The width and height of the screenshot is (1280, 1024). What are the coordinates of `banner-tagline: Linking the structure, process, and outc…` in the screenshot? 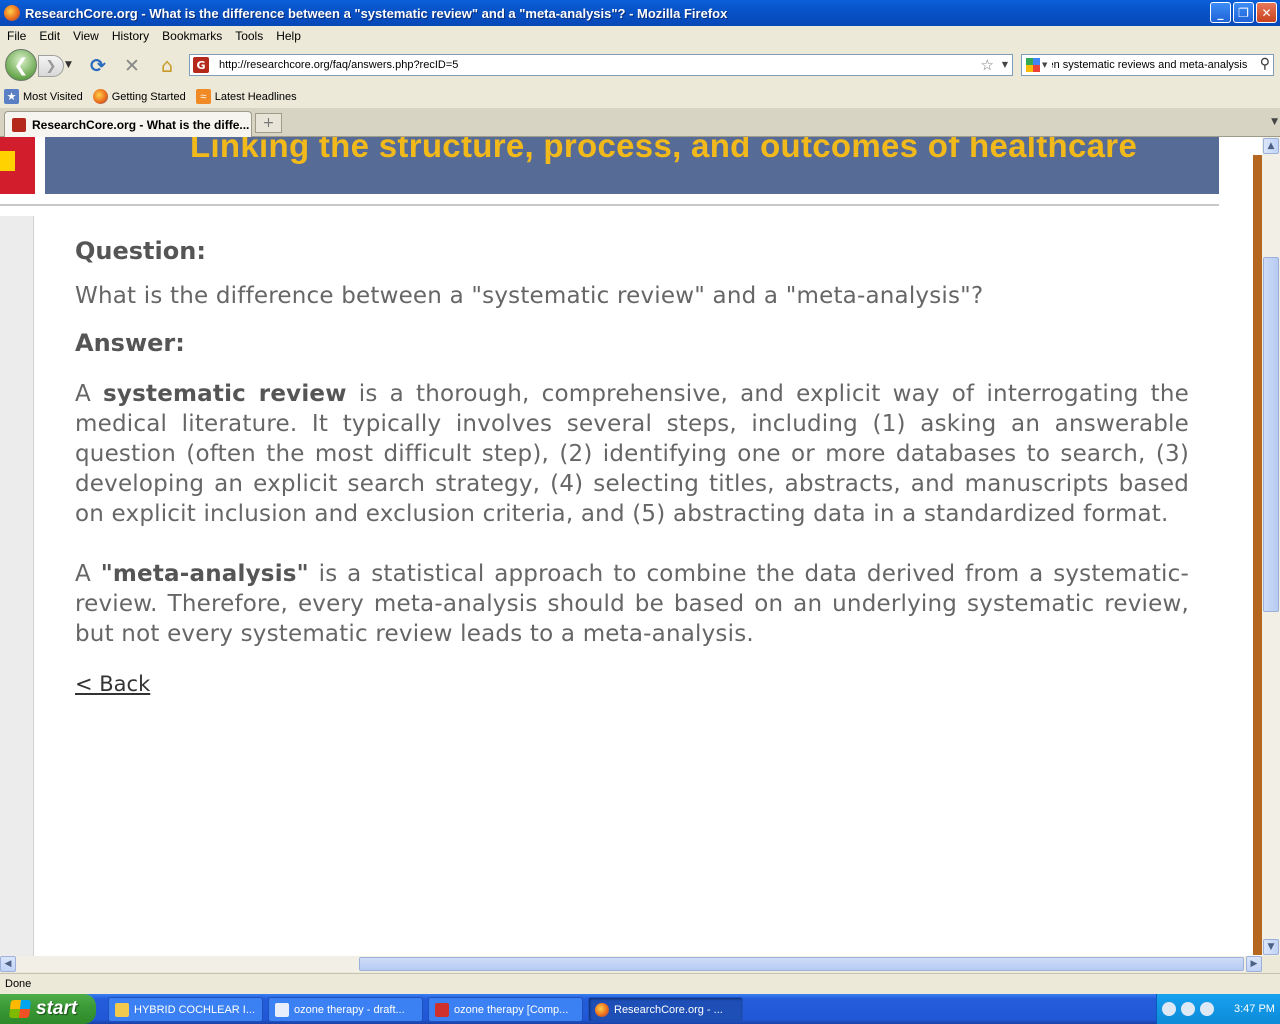 It's located at (664, 150).